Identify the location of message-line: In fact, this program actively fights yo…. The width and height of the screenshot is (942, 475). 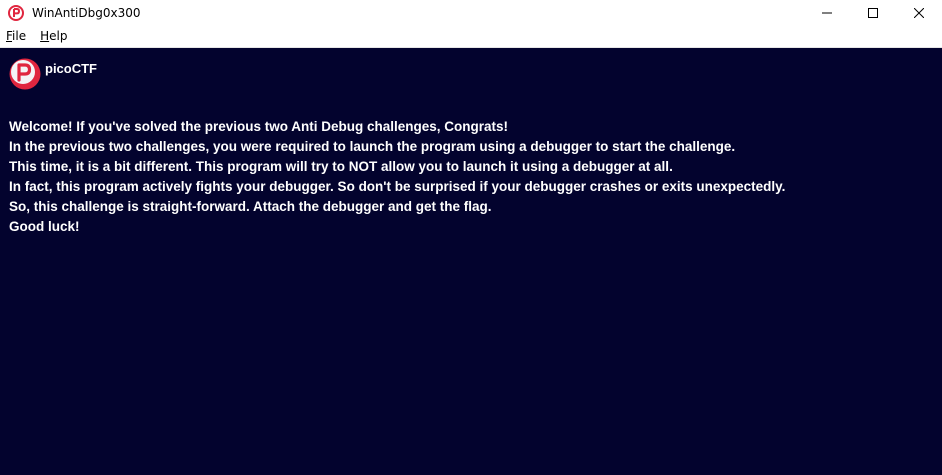
(397, 186).